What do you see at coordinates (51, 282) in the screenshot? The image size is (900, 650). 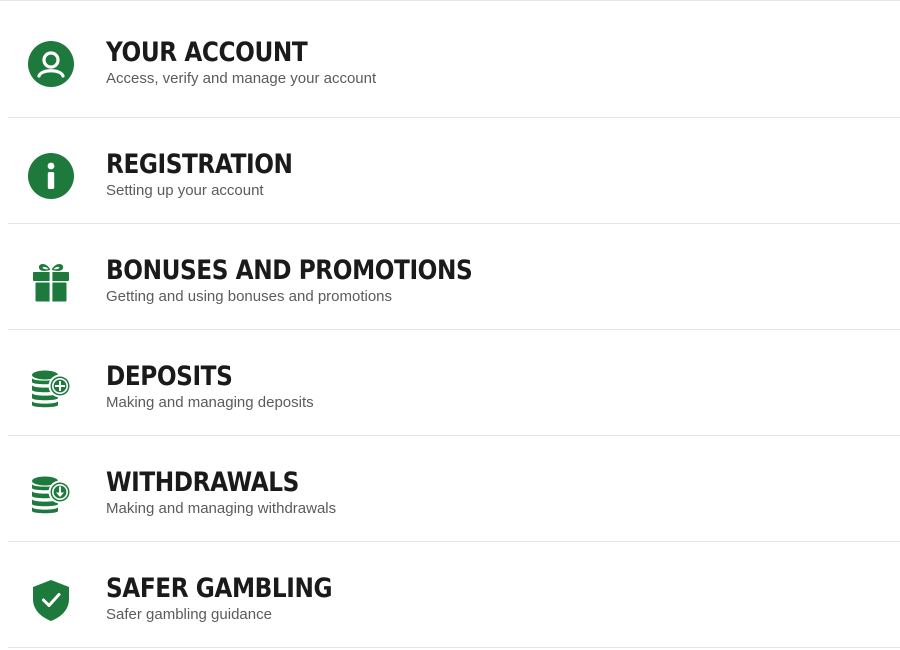 I see `gift-icon` at bounding box center [51, 282].